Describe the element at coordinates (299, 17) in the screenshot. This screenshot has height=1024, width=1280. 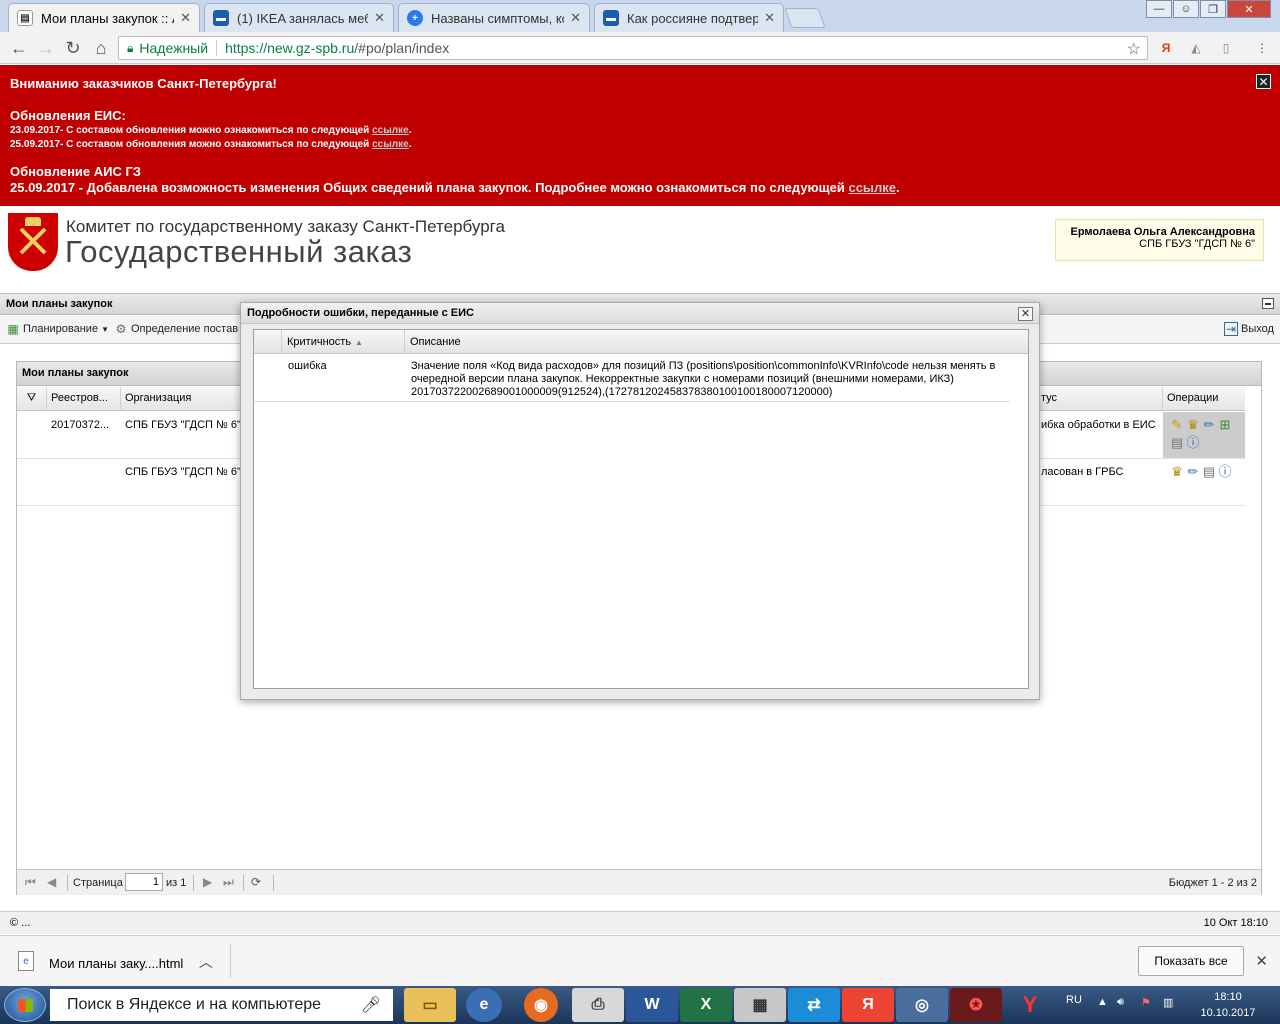
I see `tab-ikea: ▬ (1) IKEA занялась мебел ✕` at that location.